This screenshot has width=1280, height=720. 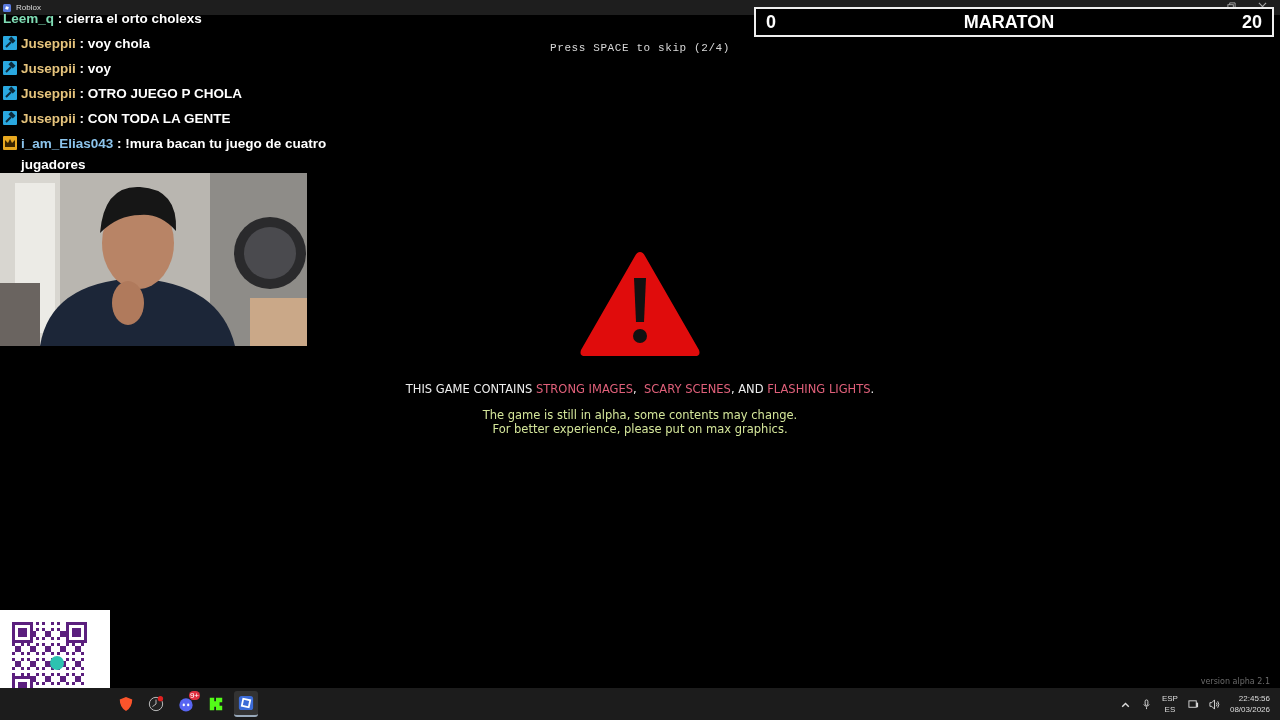 I want to click on stream-logo-icon, so click(x=216, y=704).